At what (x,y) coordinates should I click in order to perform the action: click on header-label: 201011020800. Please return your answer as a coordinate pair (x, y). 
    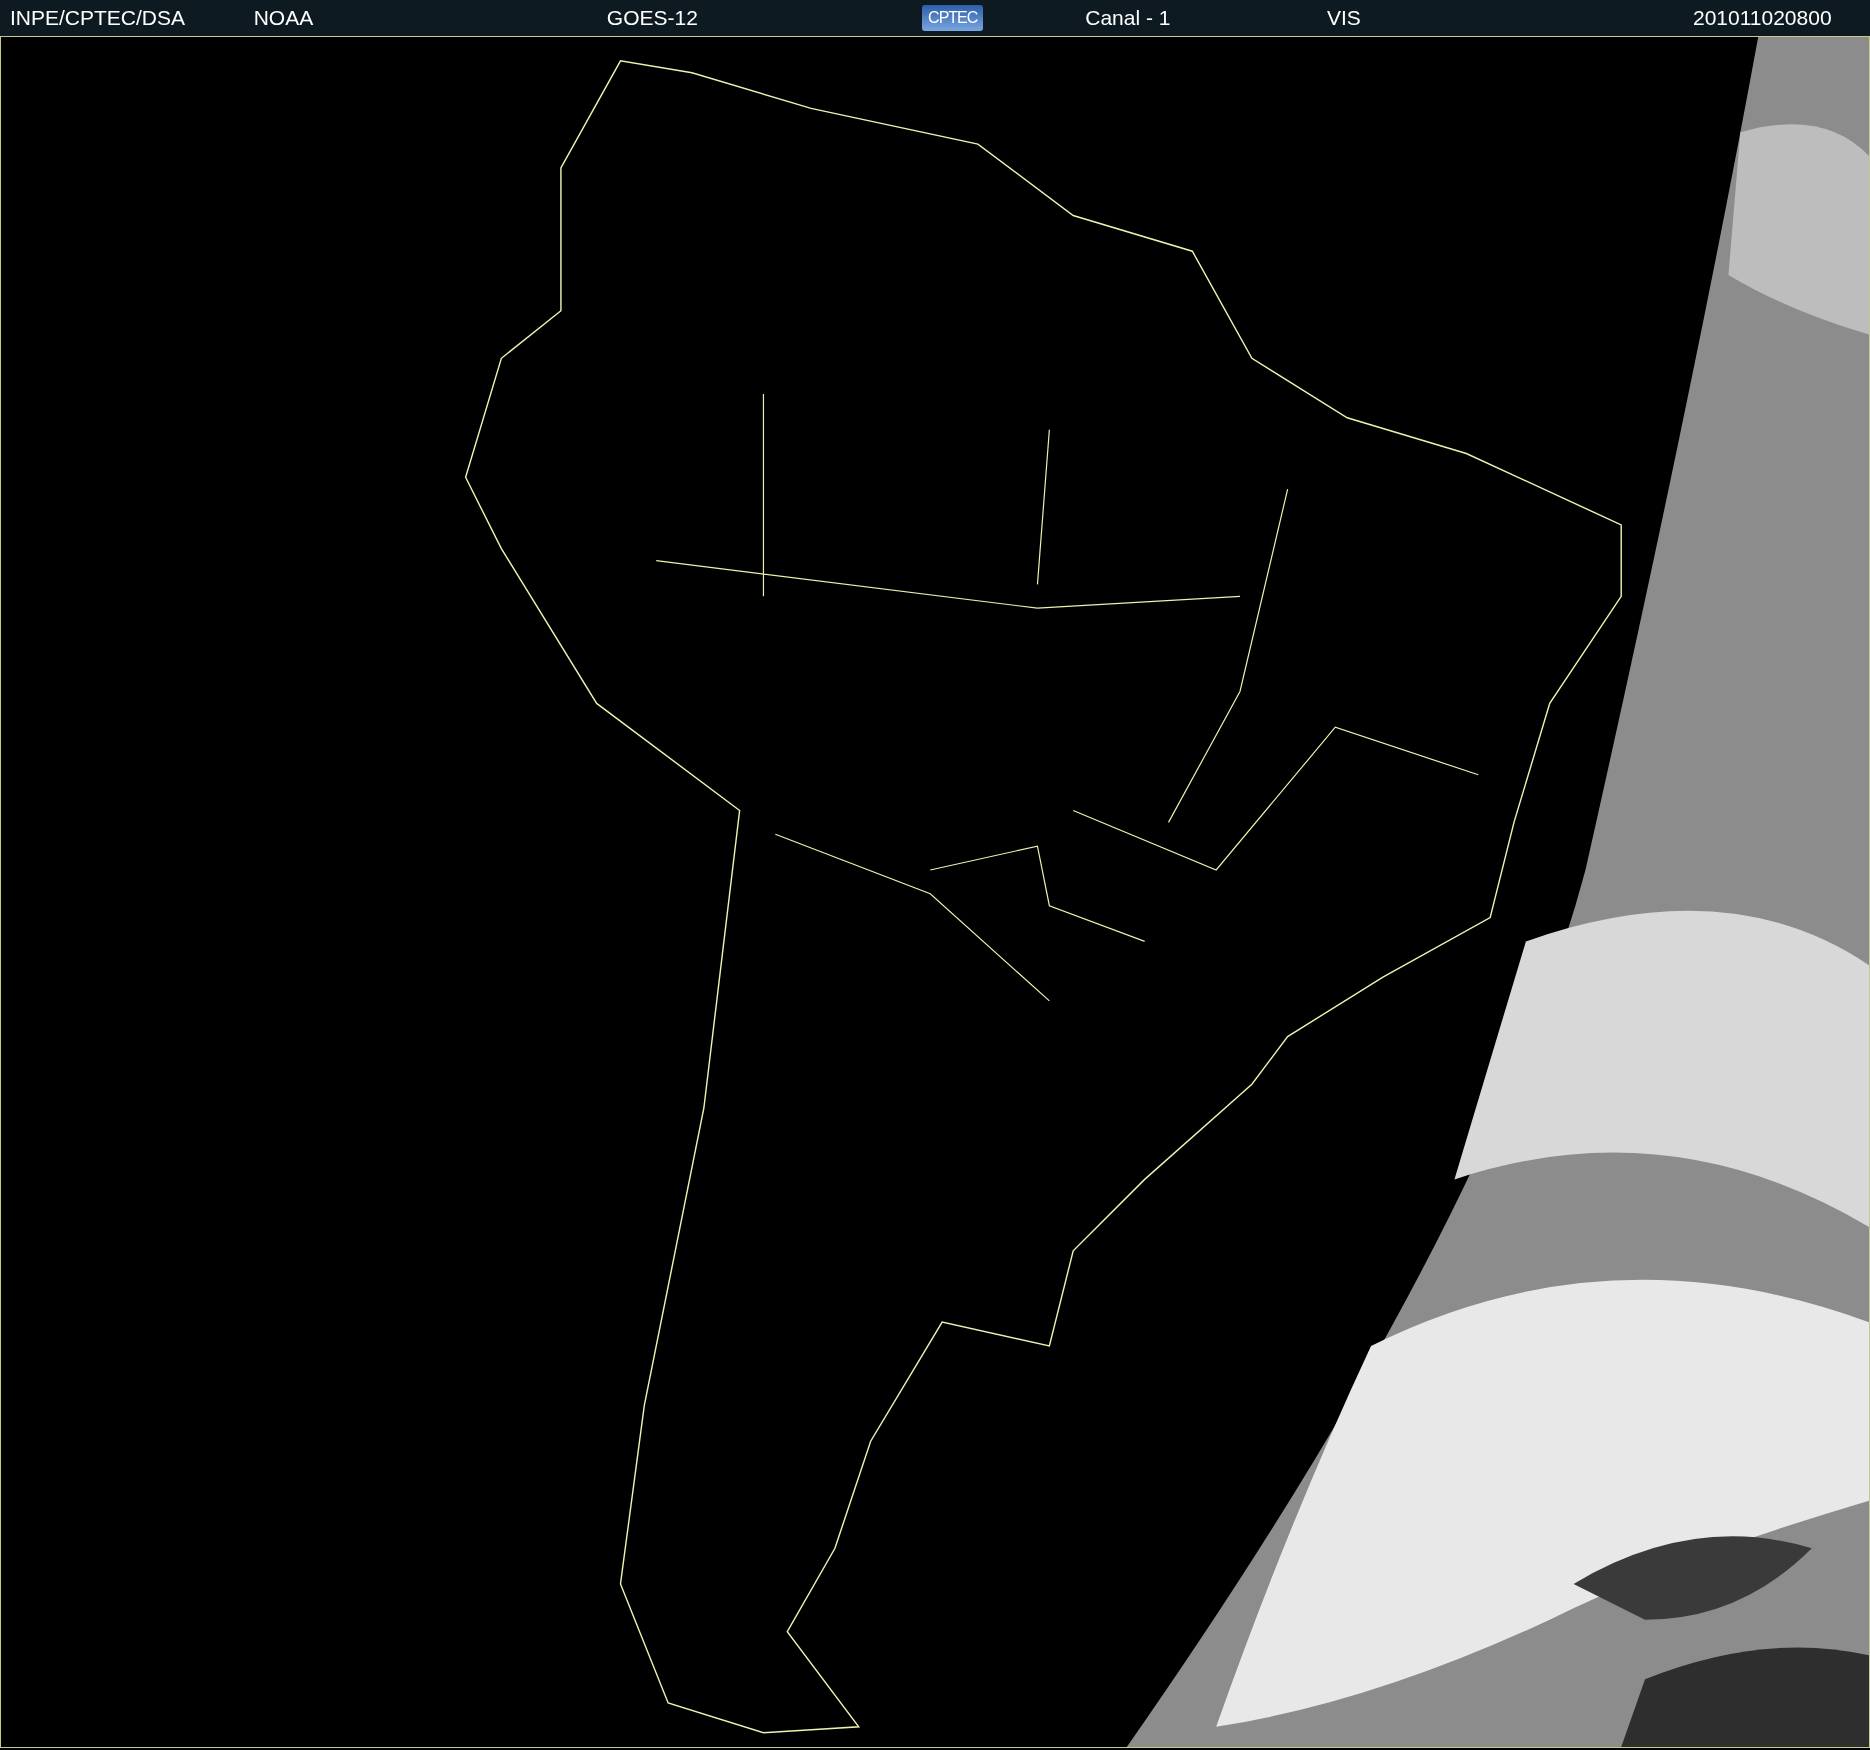
    Looking at the image, I should click on (1762, 18).